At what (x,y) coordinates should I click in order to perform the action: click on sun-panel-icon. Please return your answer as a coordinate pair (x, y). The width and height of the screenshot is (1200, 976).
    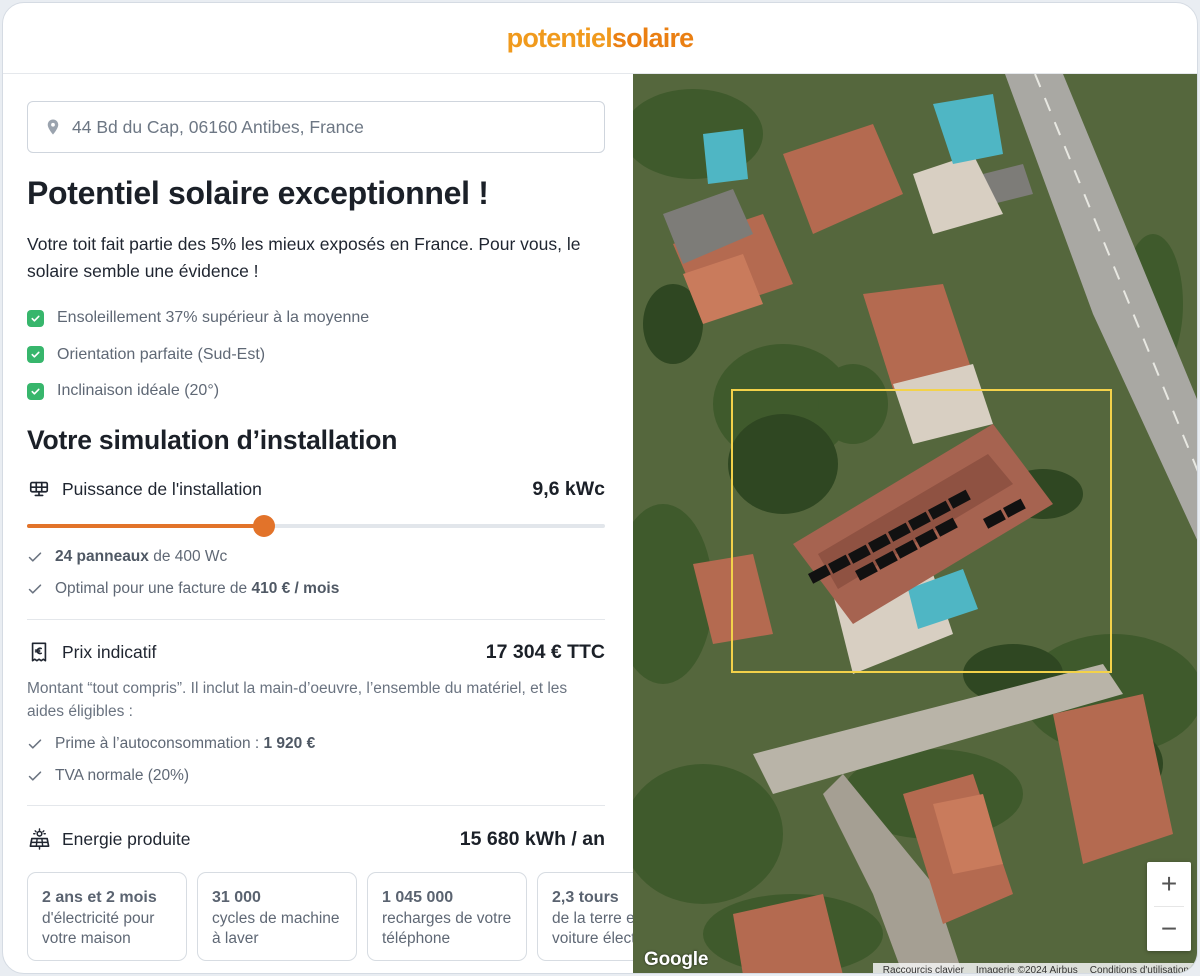
    Looking at the image, I should click on (39, 839).